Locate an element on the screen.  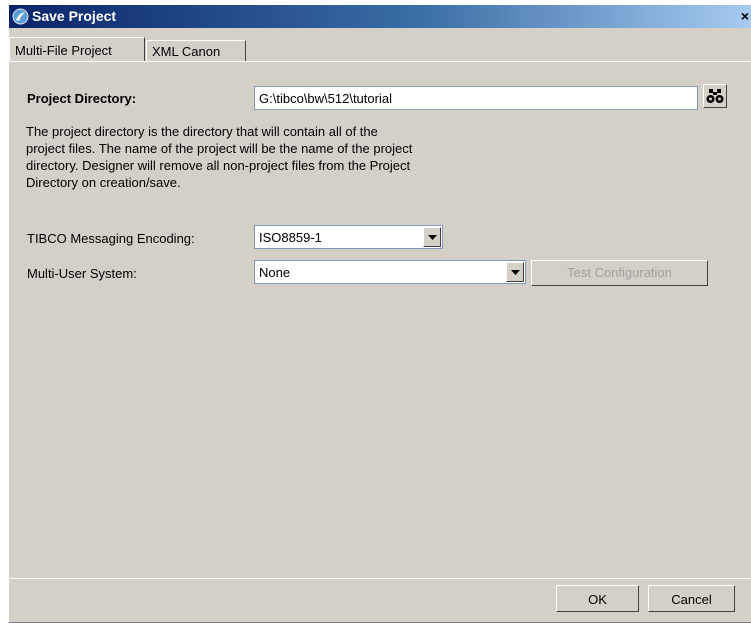
project-directory-input is located at coordinates (476, 98).